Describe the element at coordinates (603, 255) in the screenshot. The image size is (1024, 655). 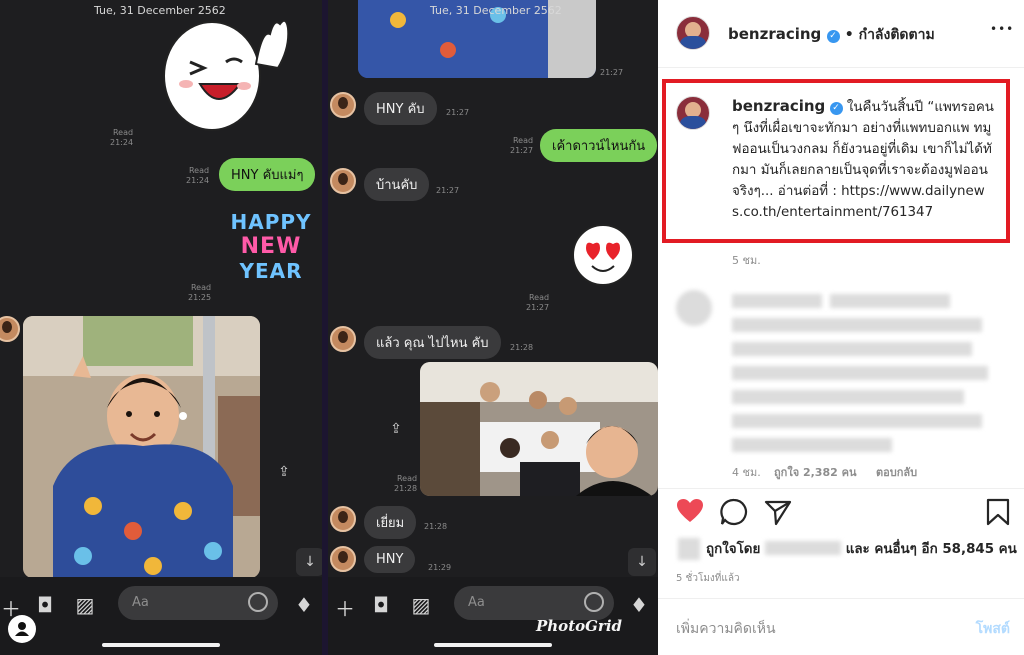
I see `sticker-heart-eyes` at that location.